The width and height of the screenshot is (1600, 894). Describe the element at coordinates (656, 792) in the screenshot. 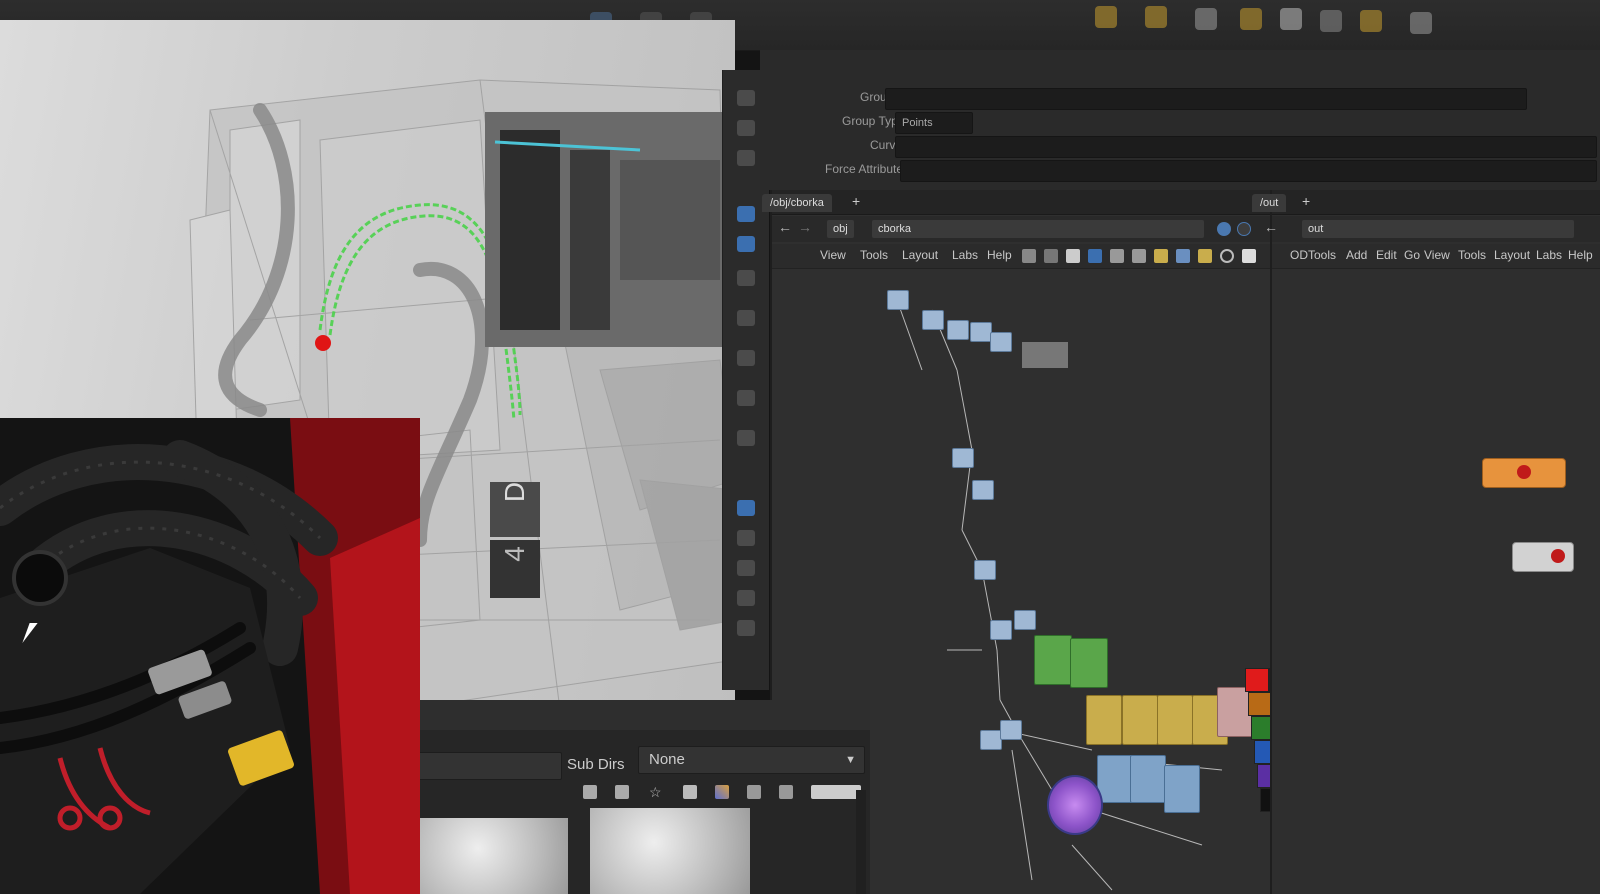

I see `star-icon: ☆` at that location.